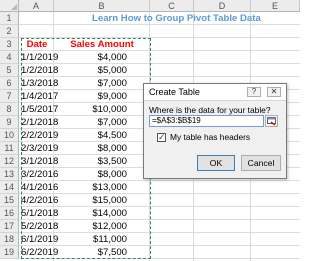 The height and width of the screenshot is (261, 320). I want to click on collapse-dialog-icon, so click(271, 121).